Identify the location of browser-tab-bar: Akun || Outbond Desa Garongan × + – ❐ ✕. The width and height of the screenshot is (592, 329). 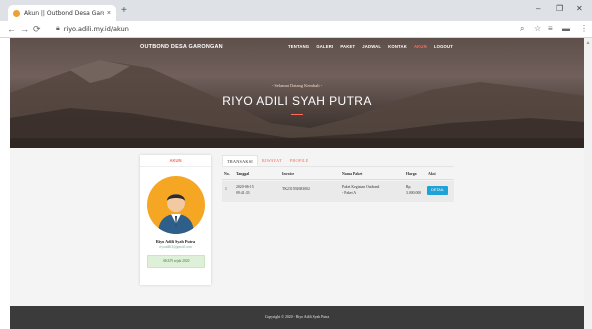
(296, 10).